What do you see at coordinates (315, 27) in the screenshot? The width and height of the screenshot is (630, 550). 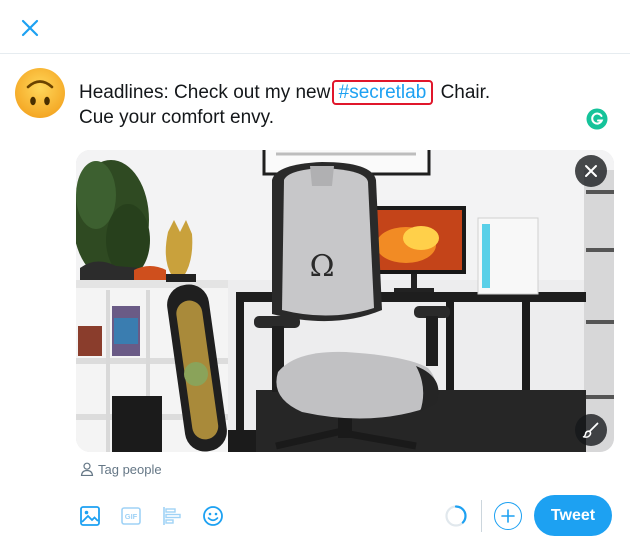 I see `modal-header` at bounding box center [315, 27].